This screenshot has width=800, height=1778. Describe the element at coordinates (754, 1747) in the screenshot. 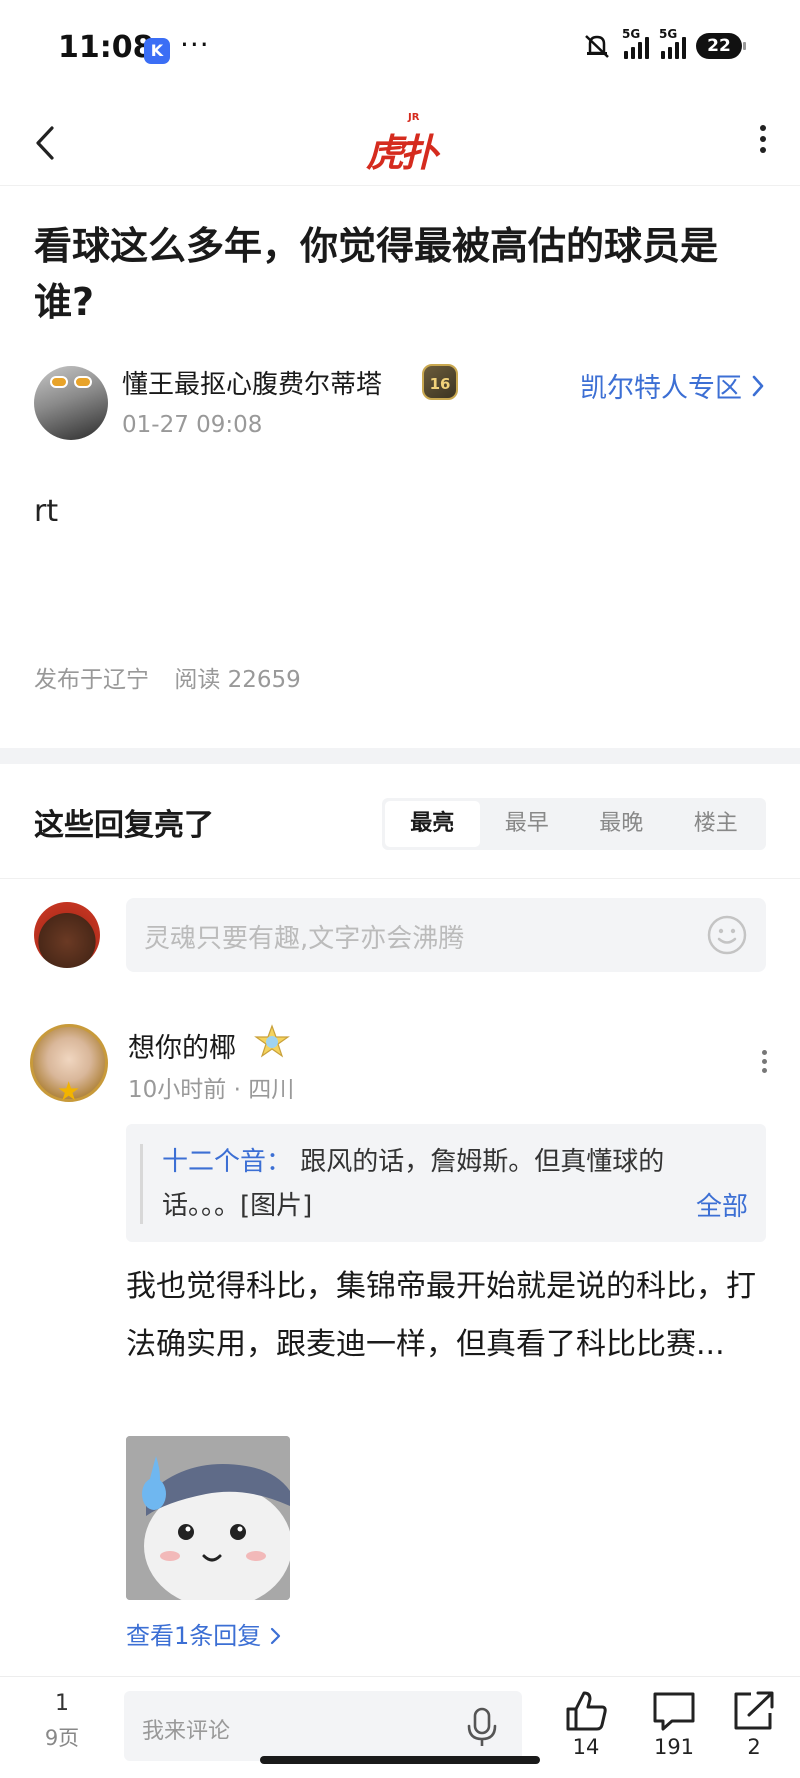

I see `share-count: 2` at that location.